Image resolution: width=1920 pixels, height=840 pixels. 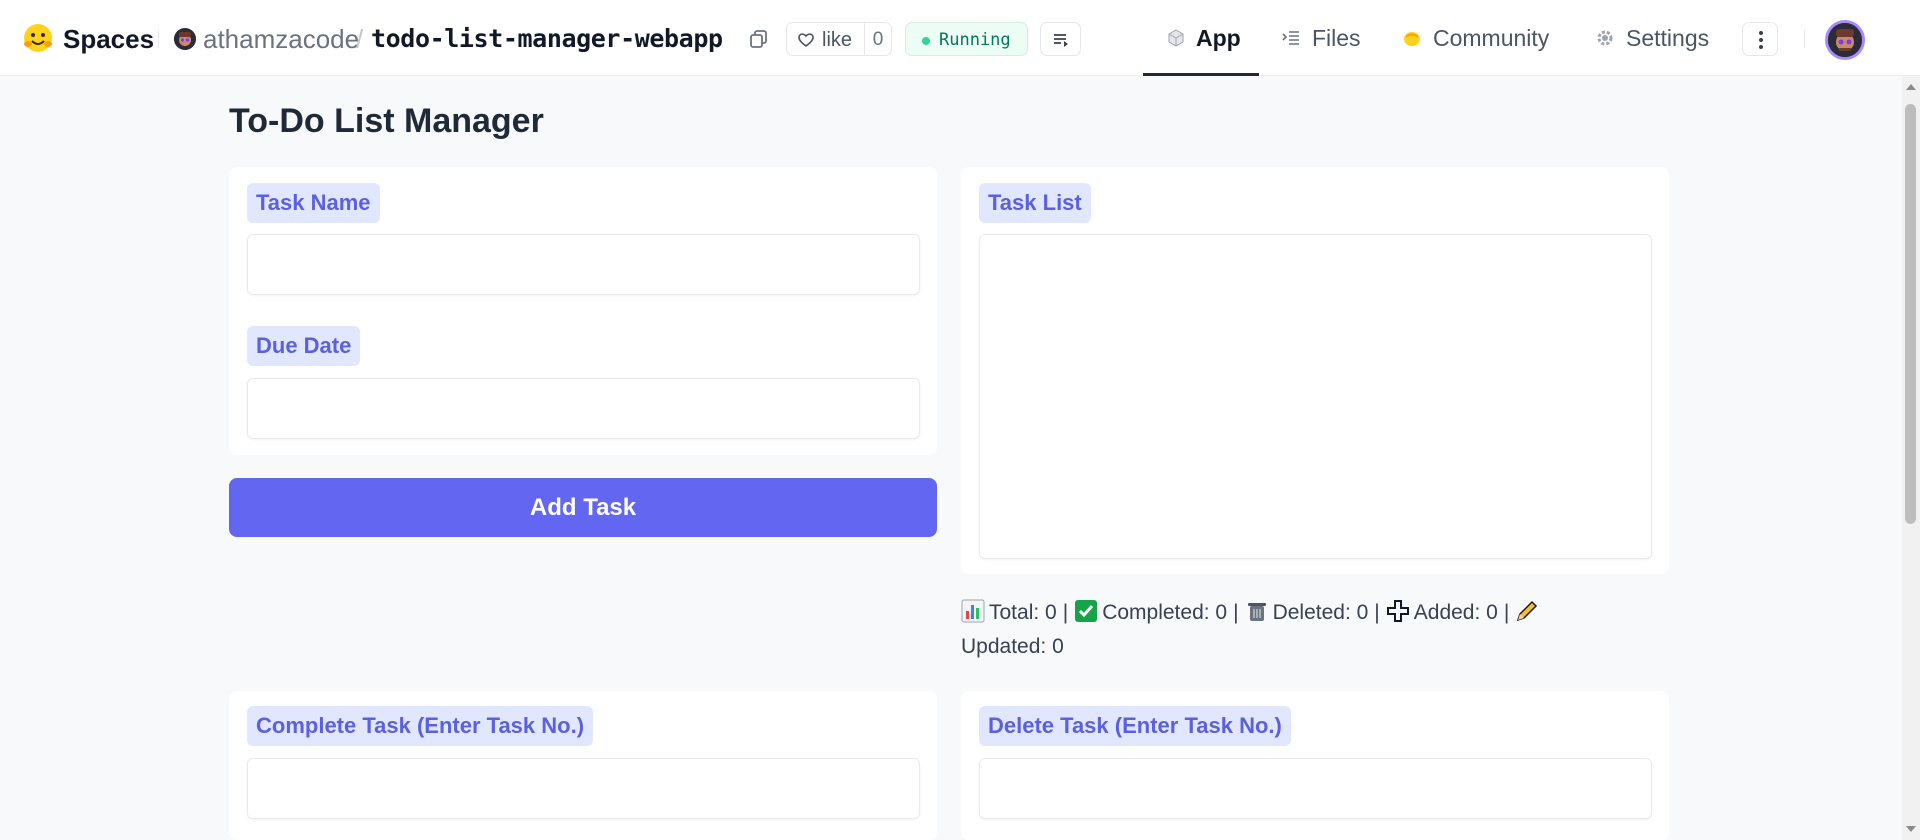 I want to click on status-label: Running, so click(x=975, y=40).